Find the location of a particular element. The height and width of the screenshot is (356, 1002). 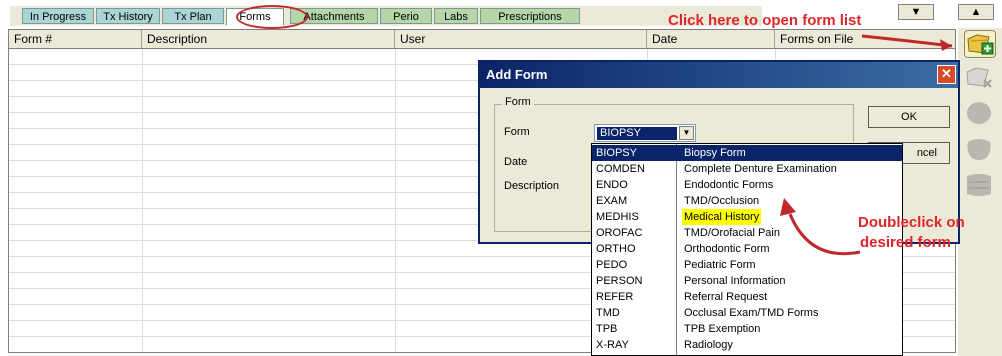

form-name: Medical History is located at coordinates (722, 217).